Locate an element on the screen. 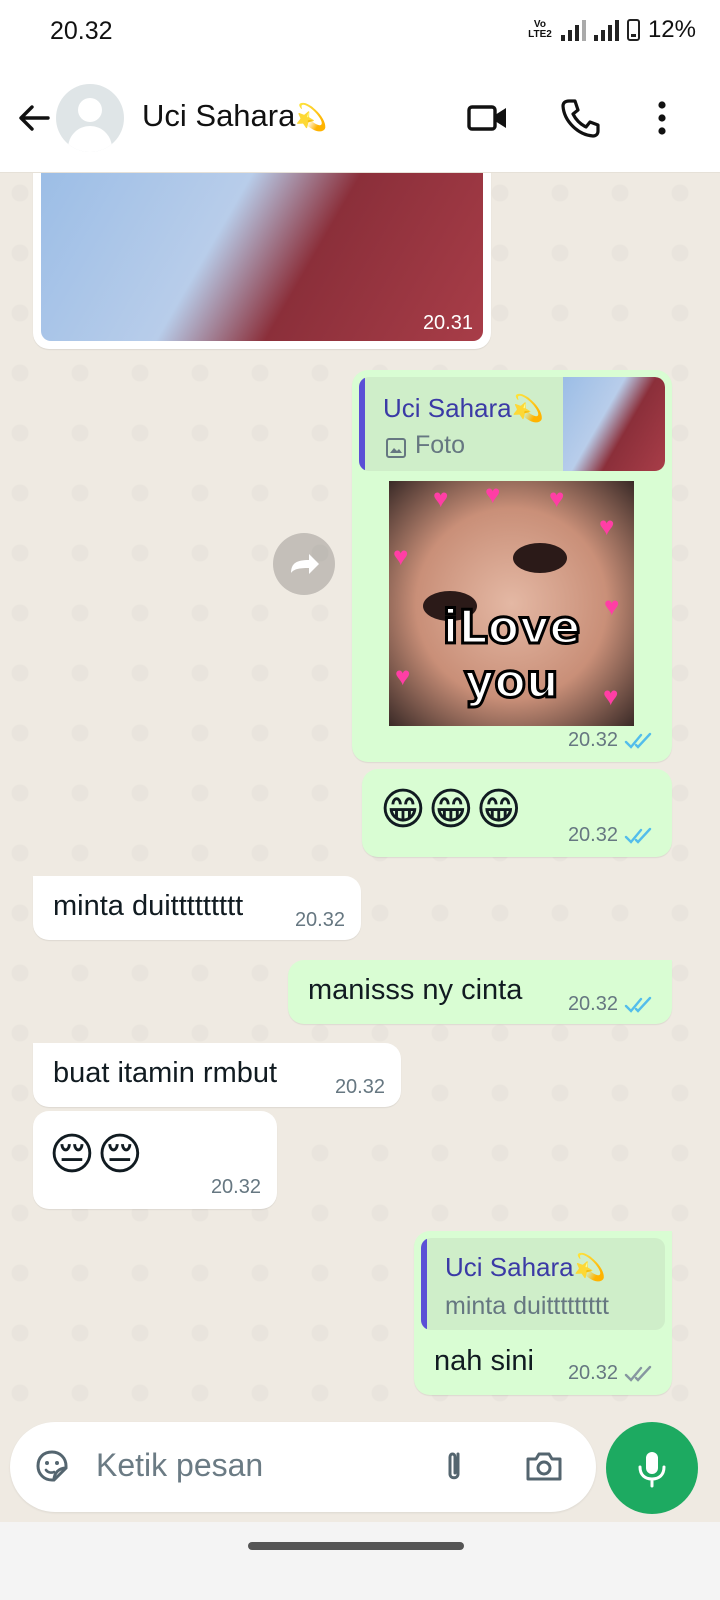 The image size is (720, 1600). quoted-message: Uci Sahara💫 minta duittttttttt is located at coordinates (543, 1284).